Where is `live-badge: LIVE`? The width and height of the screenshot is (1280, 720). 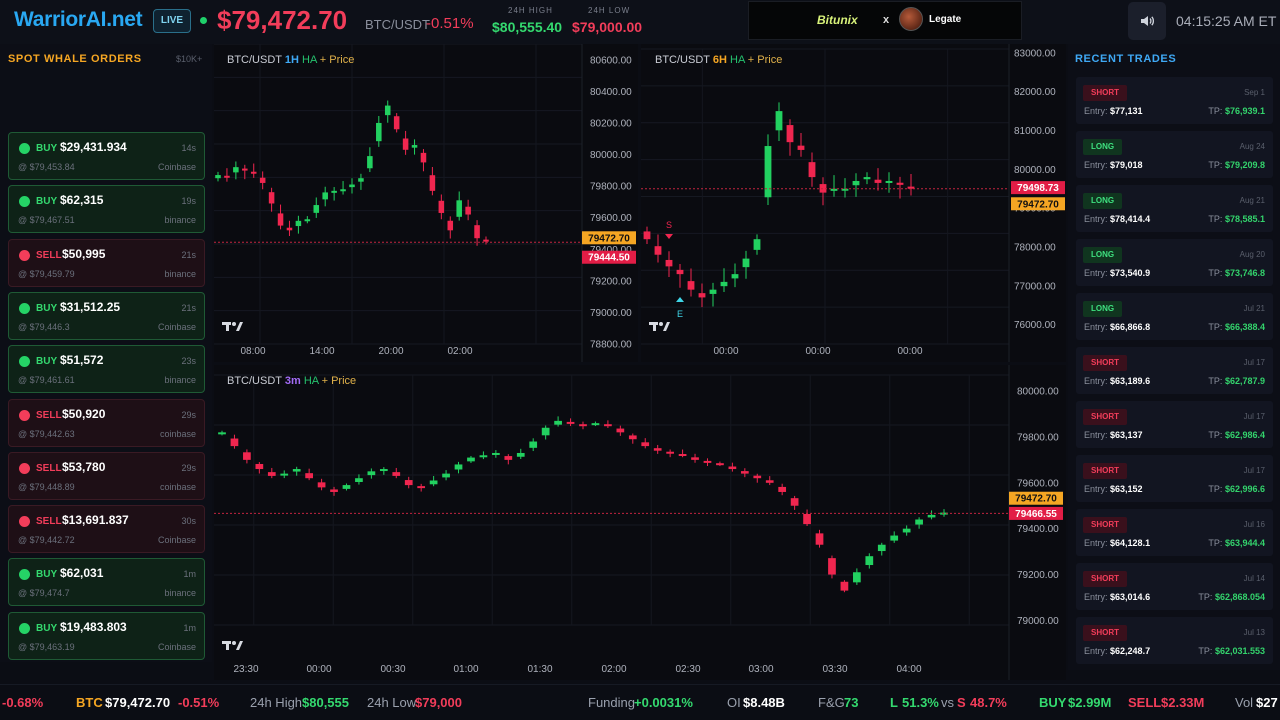 live-badge: LIVE is located at coordinates (172, 21).